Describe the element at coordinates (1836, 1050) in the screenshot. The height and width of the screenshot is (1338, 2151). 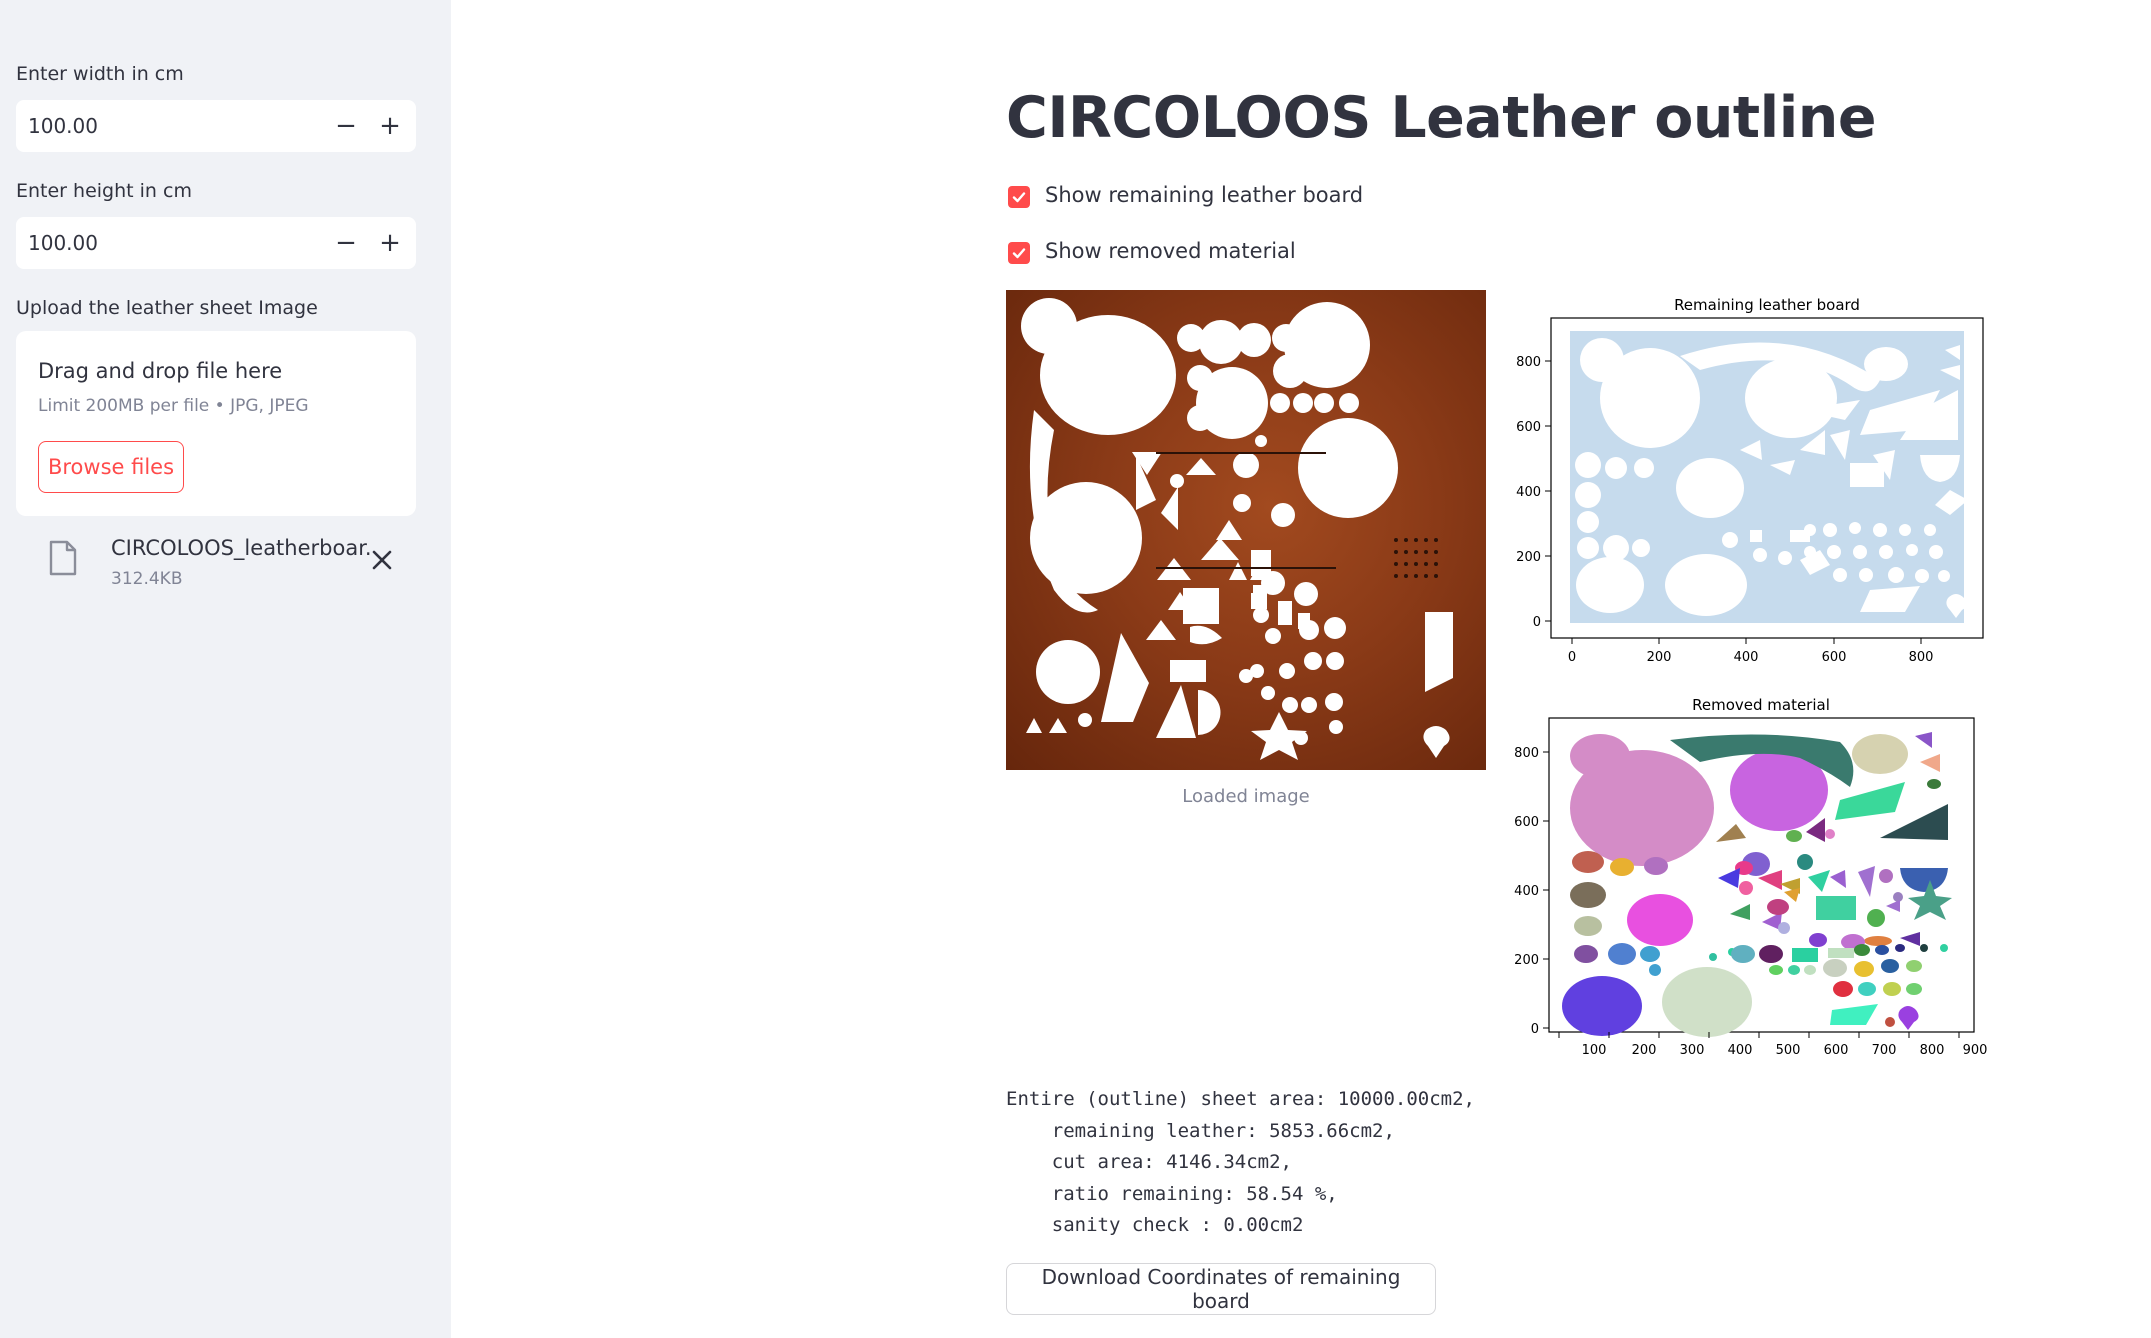
I see `removed-xtick: 600` at that location.